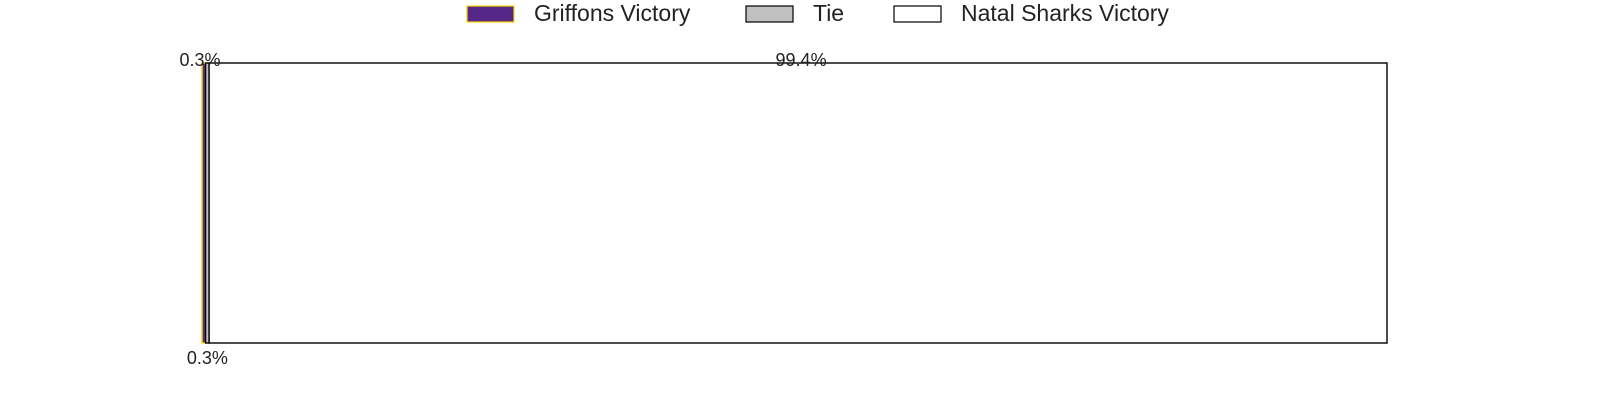 This screenshot has width=1600, height=405. I want to click on legend-item-tie: Tie, so click(794, 13).